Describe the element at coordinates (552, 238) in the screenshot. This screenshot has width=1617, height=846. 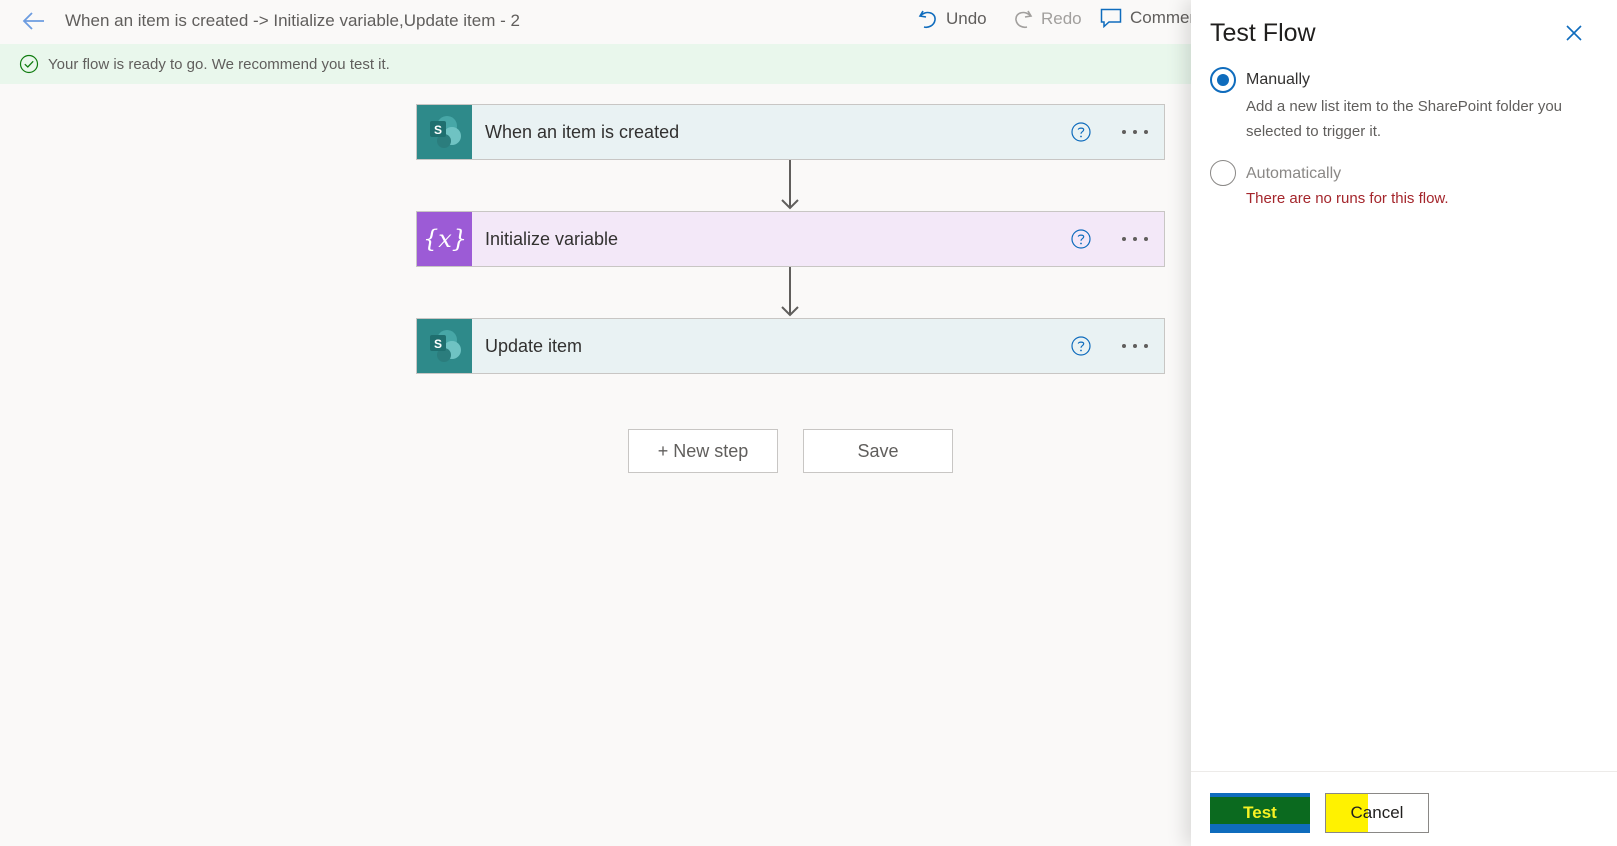
I see `step-title: Initialize variable` at that location.